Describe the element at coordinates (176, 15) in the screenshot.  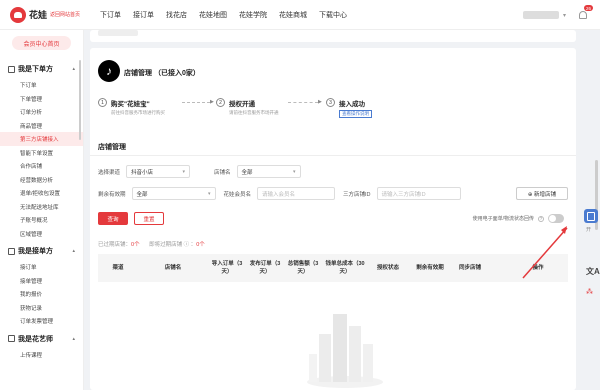
I see `nav-find-shop: 找花店` at that location.